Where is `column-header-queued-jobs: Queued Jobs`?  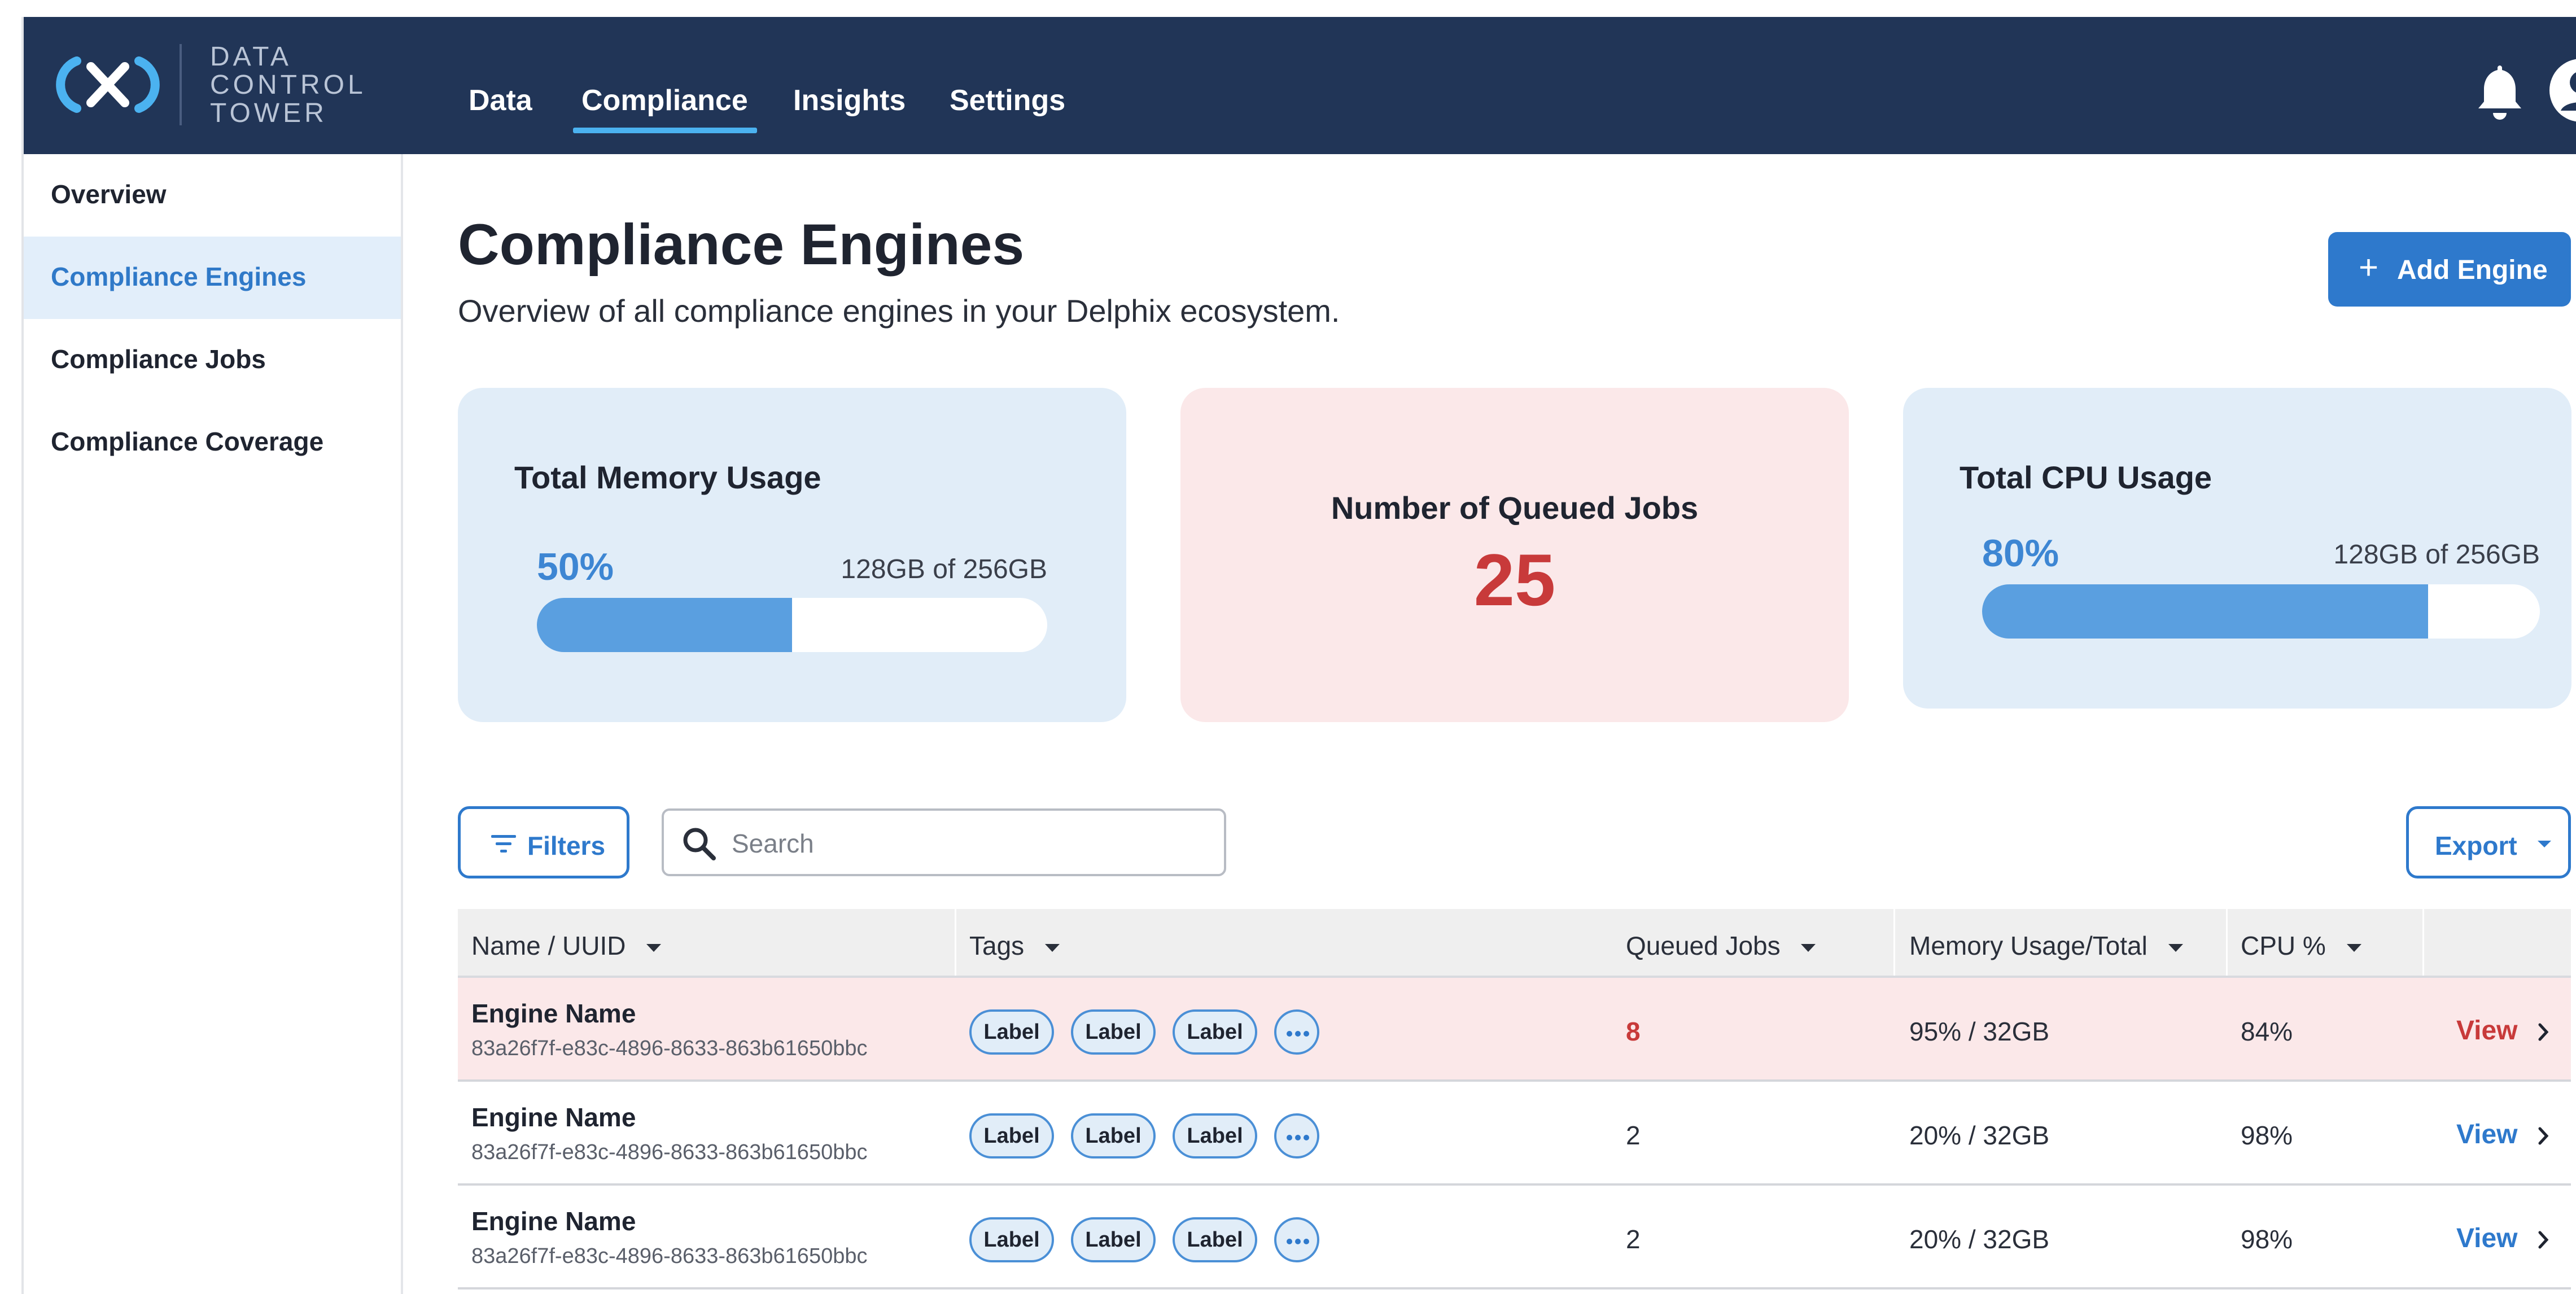 column-header-queued-jobs: Queued Jobs is located at coordinates (1721, 945).